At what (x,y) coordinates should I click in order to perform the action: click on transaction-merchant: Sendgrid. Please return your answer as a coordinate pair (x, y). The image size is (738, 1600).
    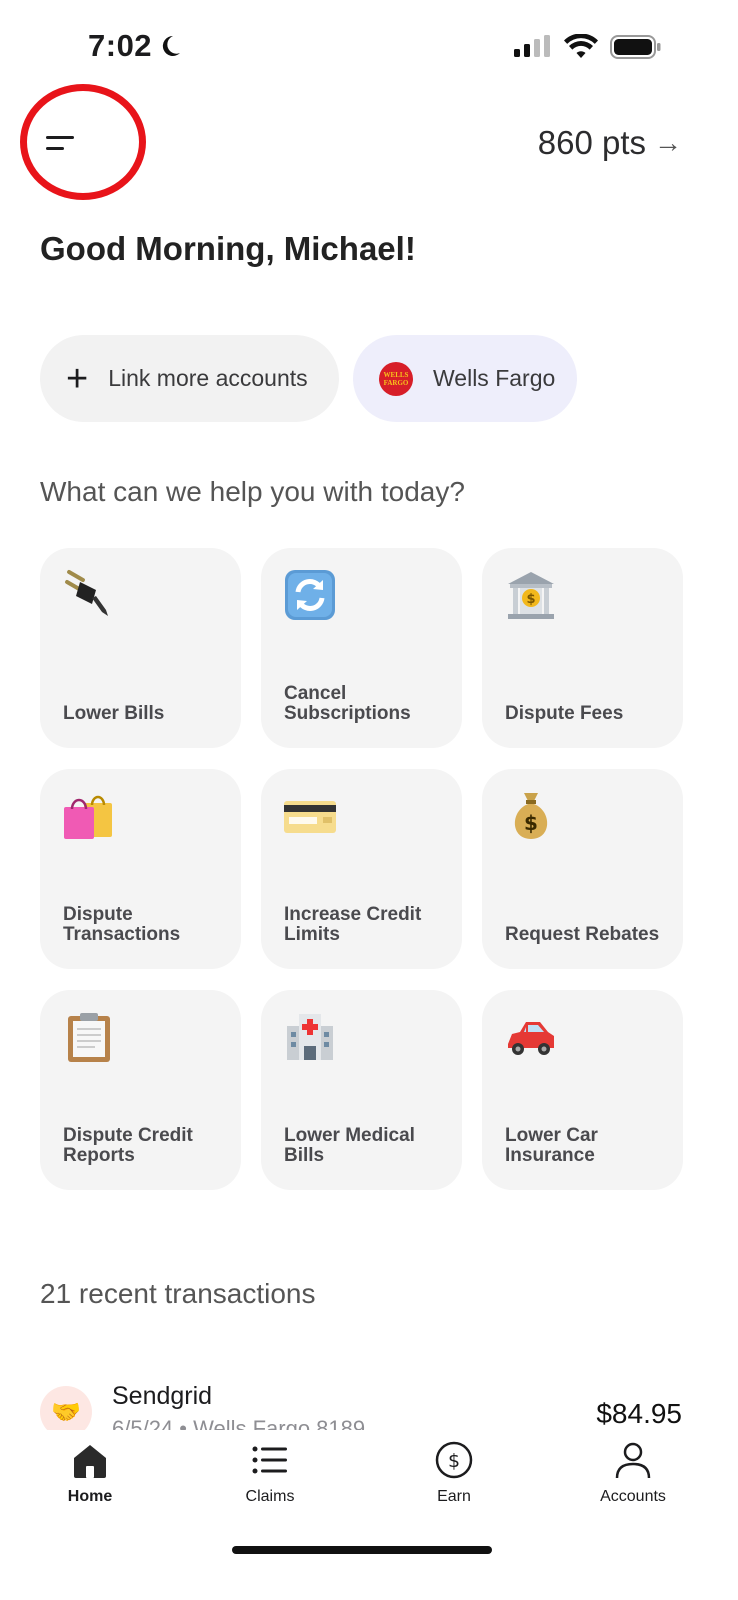
    Looking at the image, I should click on (162, 1396).